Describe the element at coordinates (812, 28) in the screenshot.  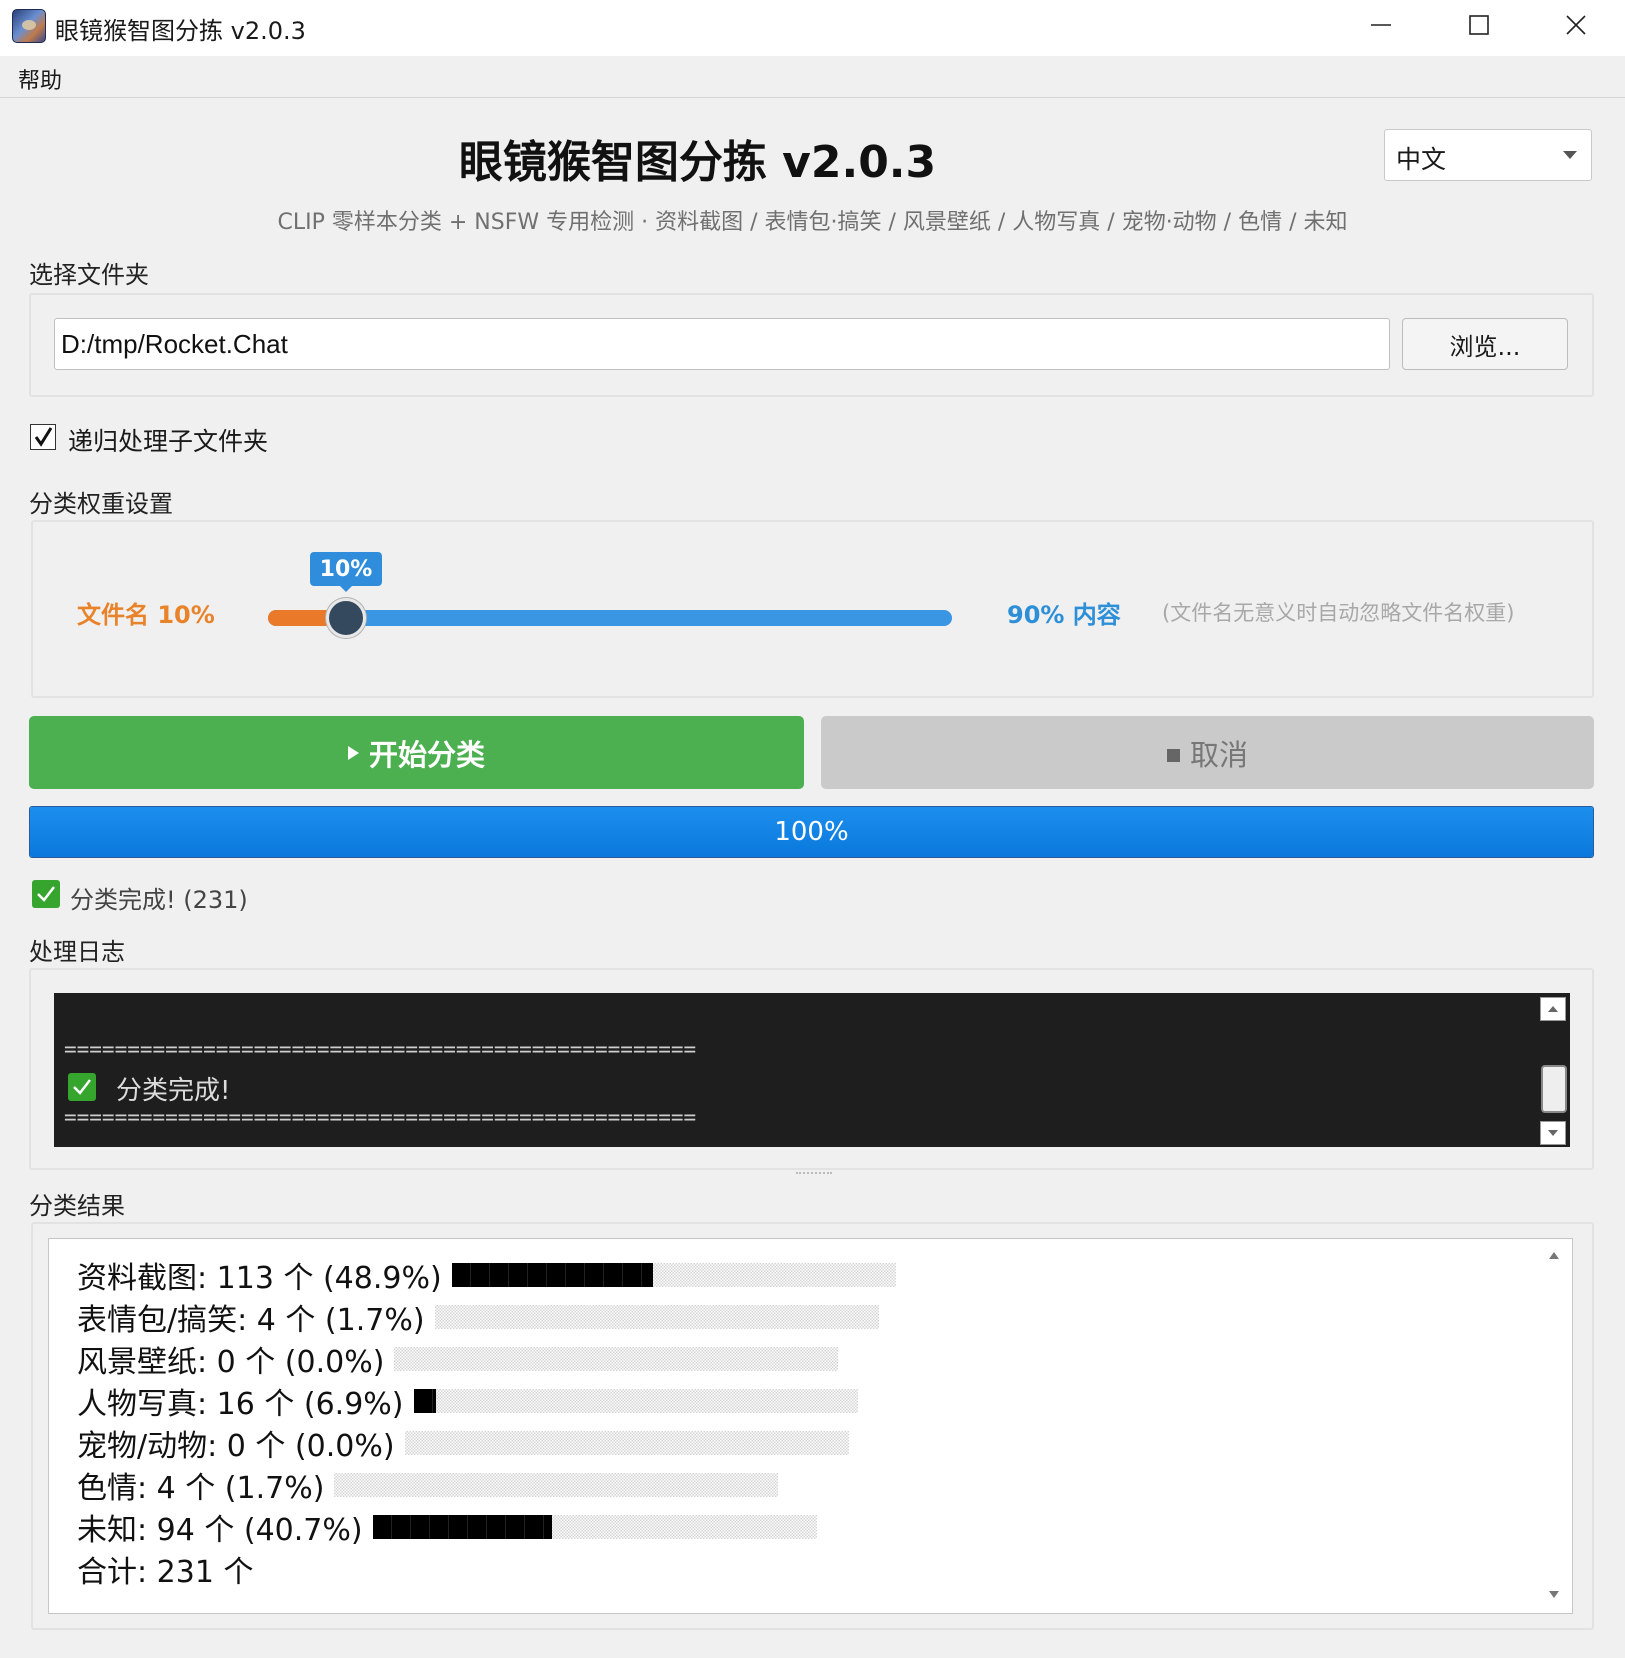
I see `title-bar: 眼镜猴智图分拣 v2.0.3` at that location.